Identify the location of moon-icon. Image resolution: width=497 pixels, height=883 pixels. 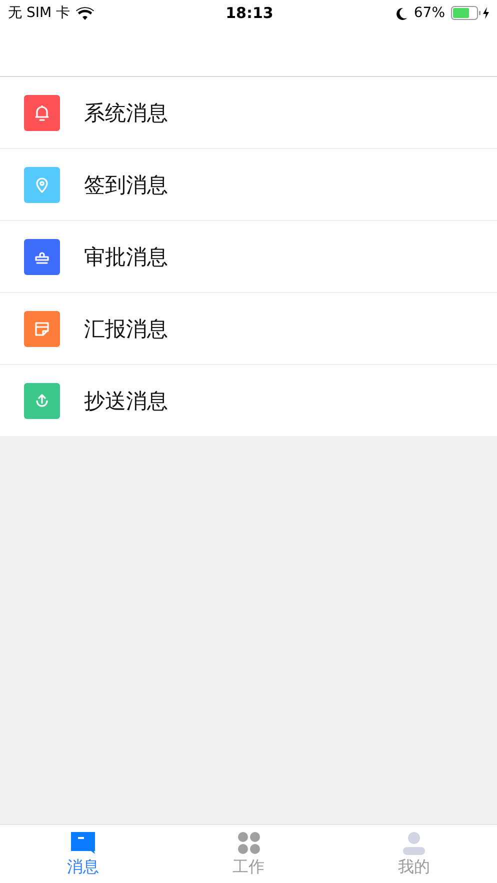
(402, 13).